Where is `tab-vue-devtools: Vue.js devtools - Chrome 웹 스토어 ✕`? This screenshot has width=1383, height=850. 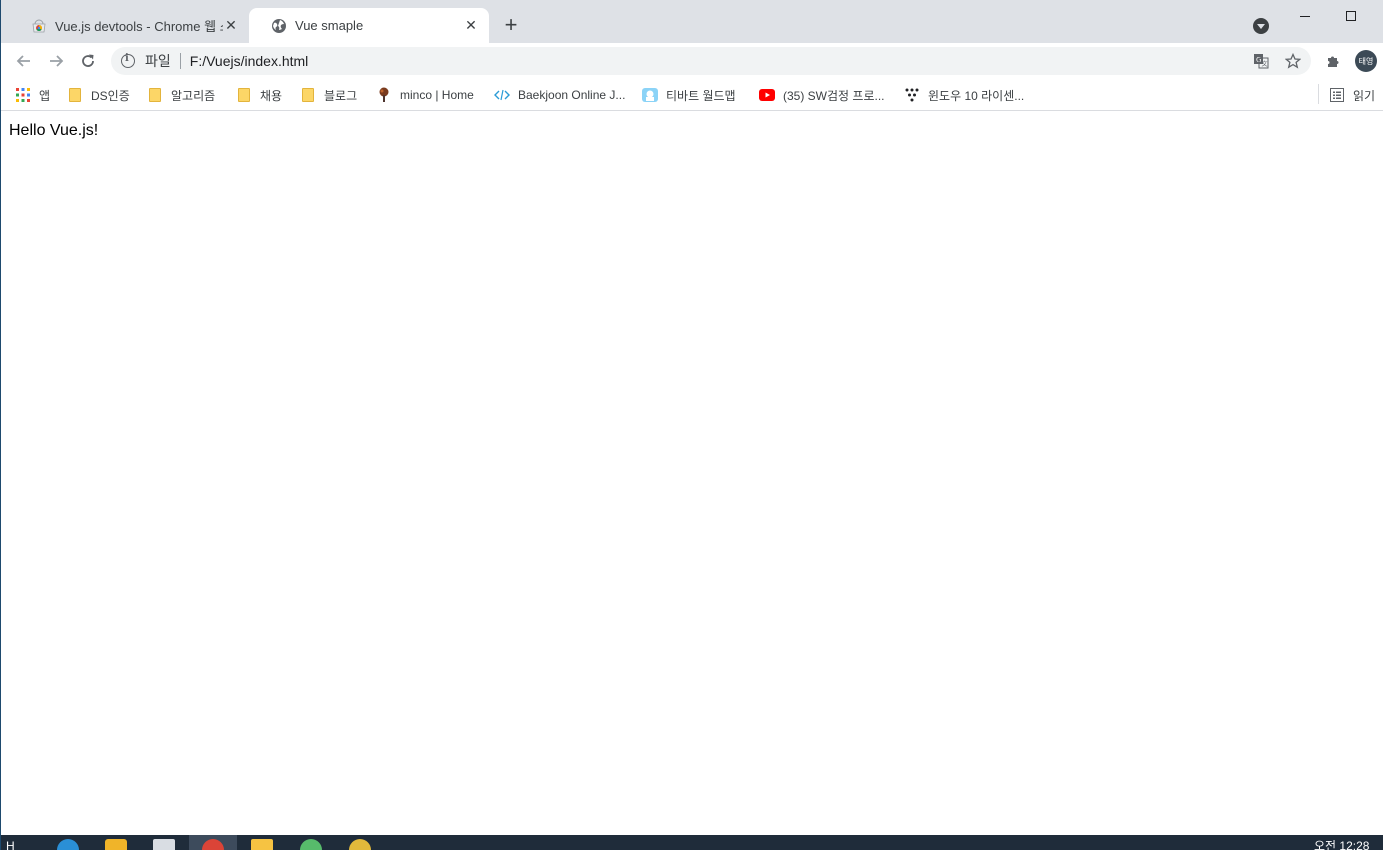
tab-vue-devtools: Vue.js devtools - Chrome 웹 스토어 ✕ is located at coordinates (129, 25).